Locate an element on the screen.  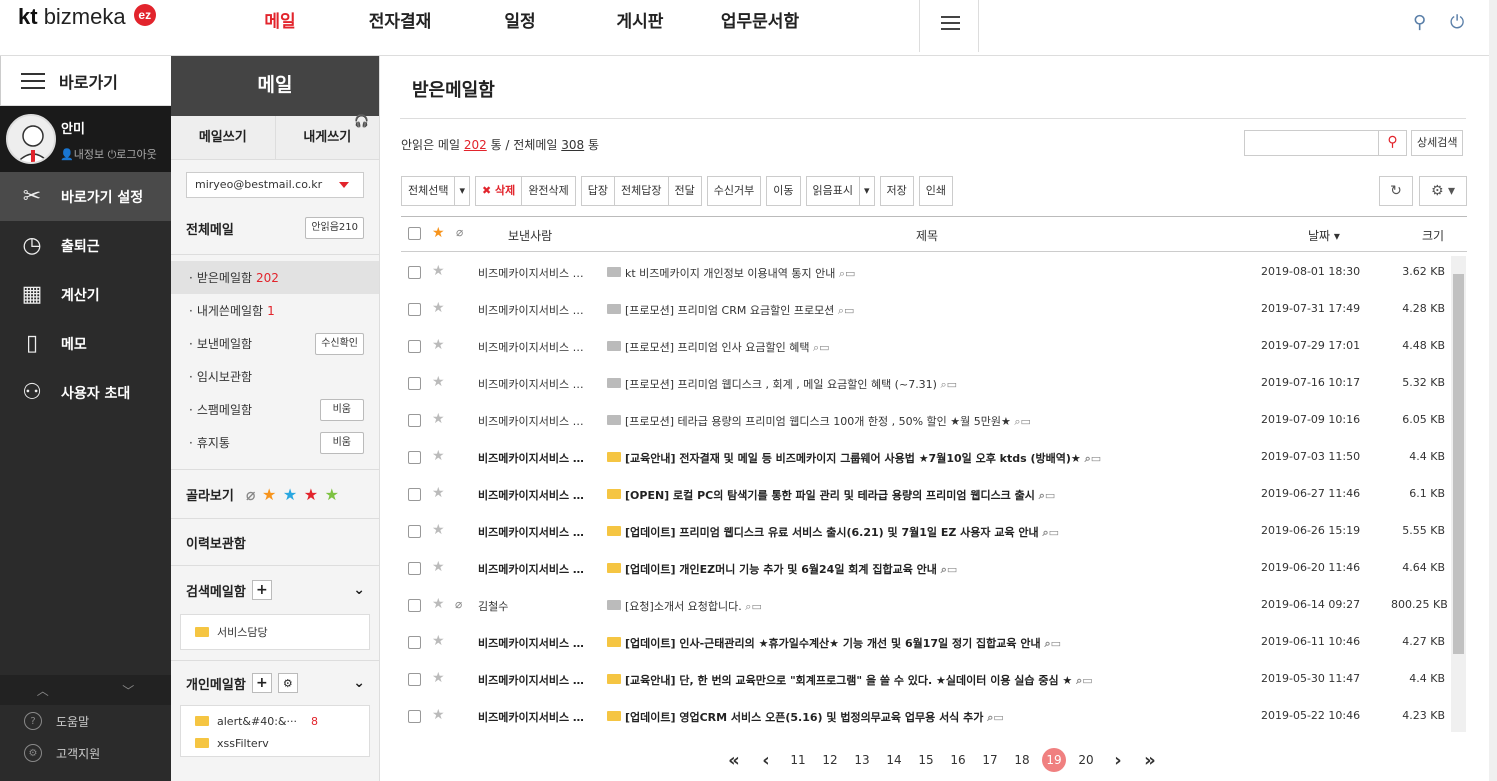
reply-button: 답장 is located at coordinates (598, 191).